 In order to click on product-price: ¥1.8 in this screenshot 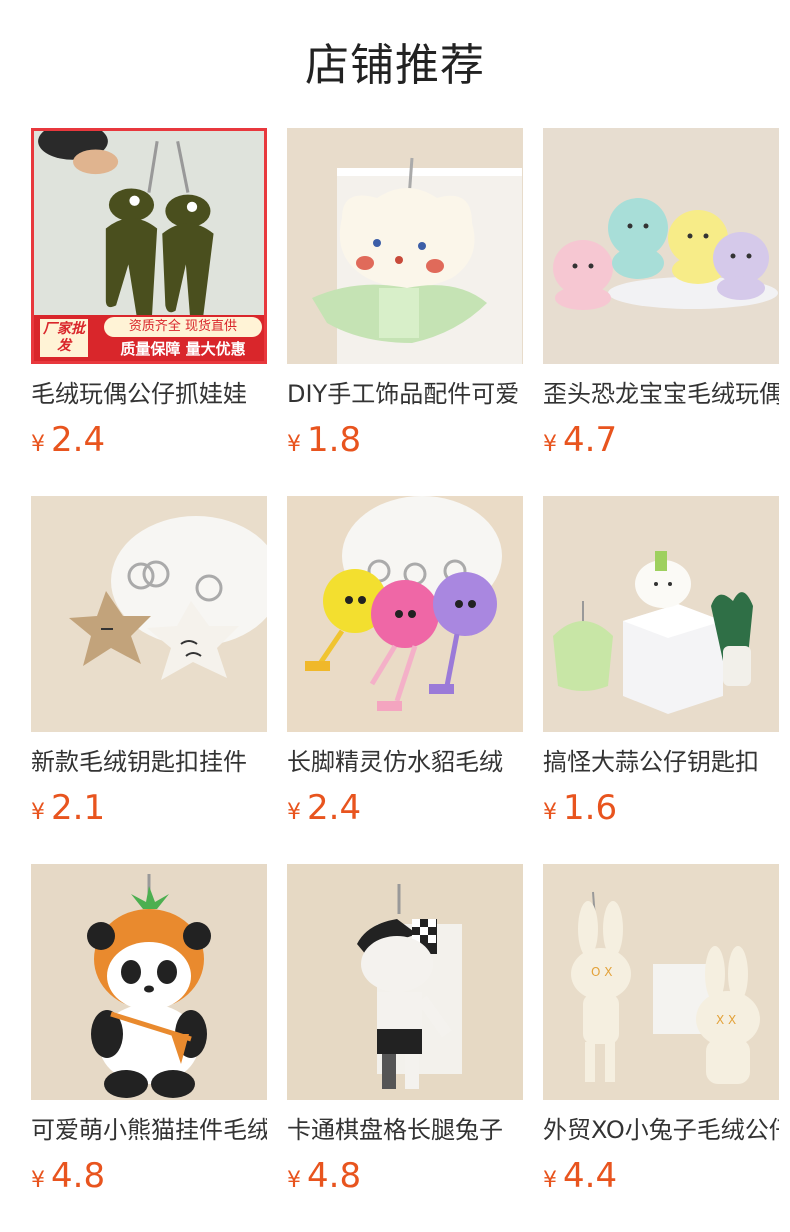, I will do `click(405, 440)`.